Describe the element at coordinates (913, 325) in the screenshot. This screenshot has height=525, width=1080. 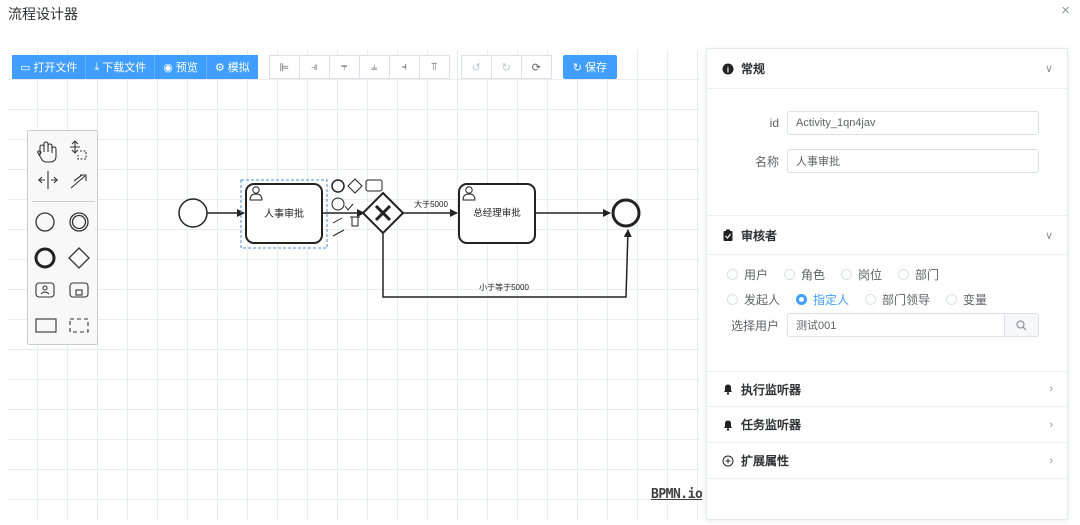
I see `select-user-input: 测试001` at that location.